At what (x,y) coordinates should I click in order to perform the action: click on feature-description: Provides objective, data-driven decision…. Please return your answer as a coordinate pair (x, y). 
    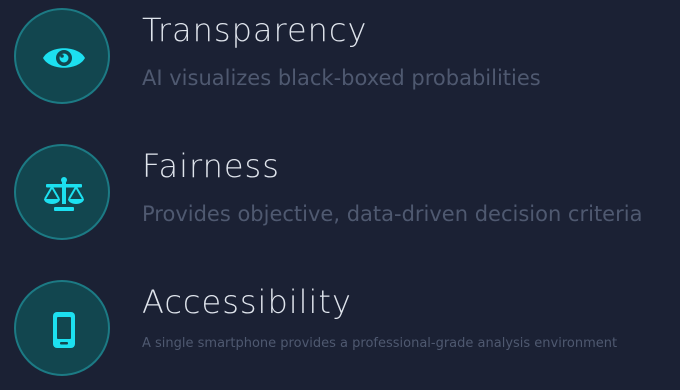
    Looking at the image, I should click on (392, 214).